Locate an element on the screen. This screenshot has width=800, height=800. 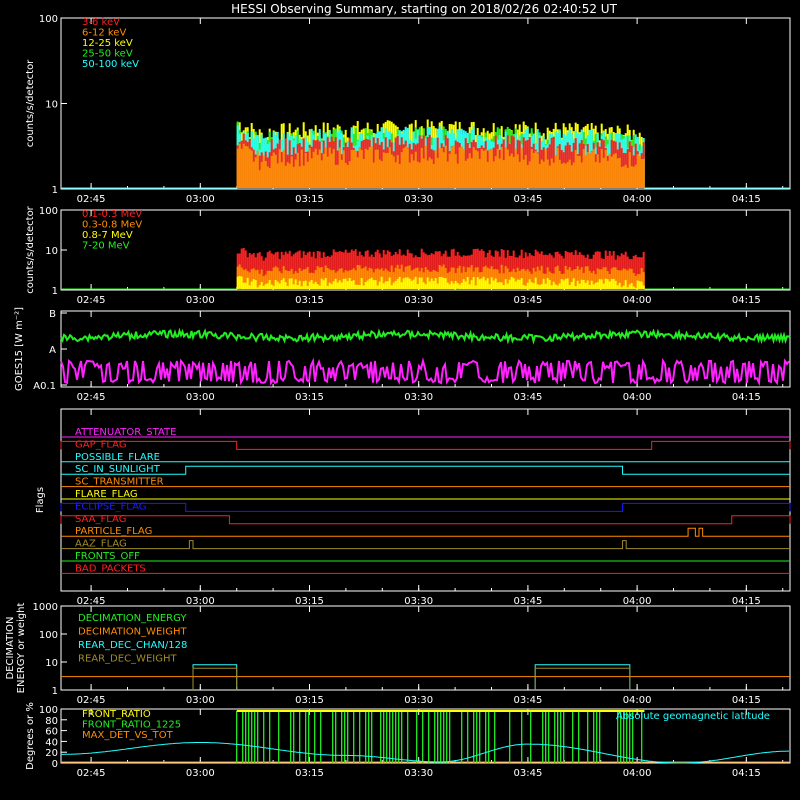
goes-x-tick-label: 04:15 is located at coordinates (746, 397).